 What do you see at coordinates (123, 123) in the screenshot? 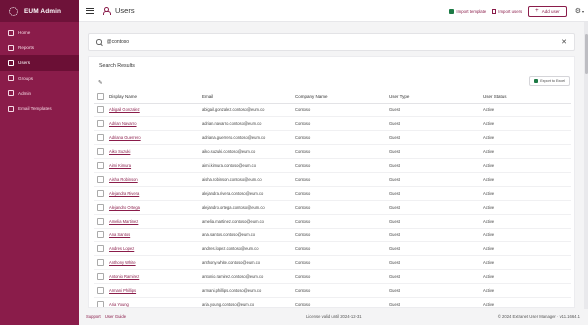
I see `user-name-link: Adrian Navarro` at bounding box center [123, 123].